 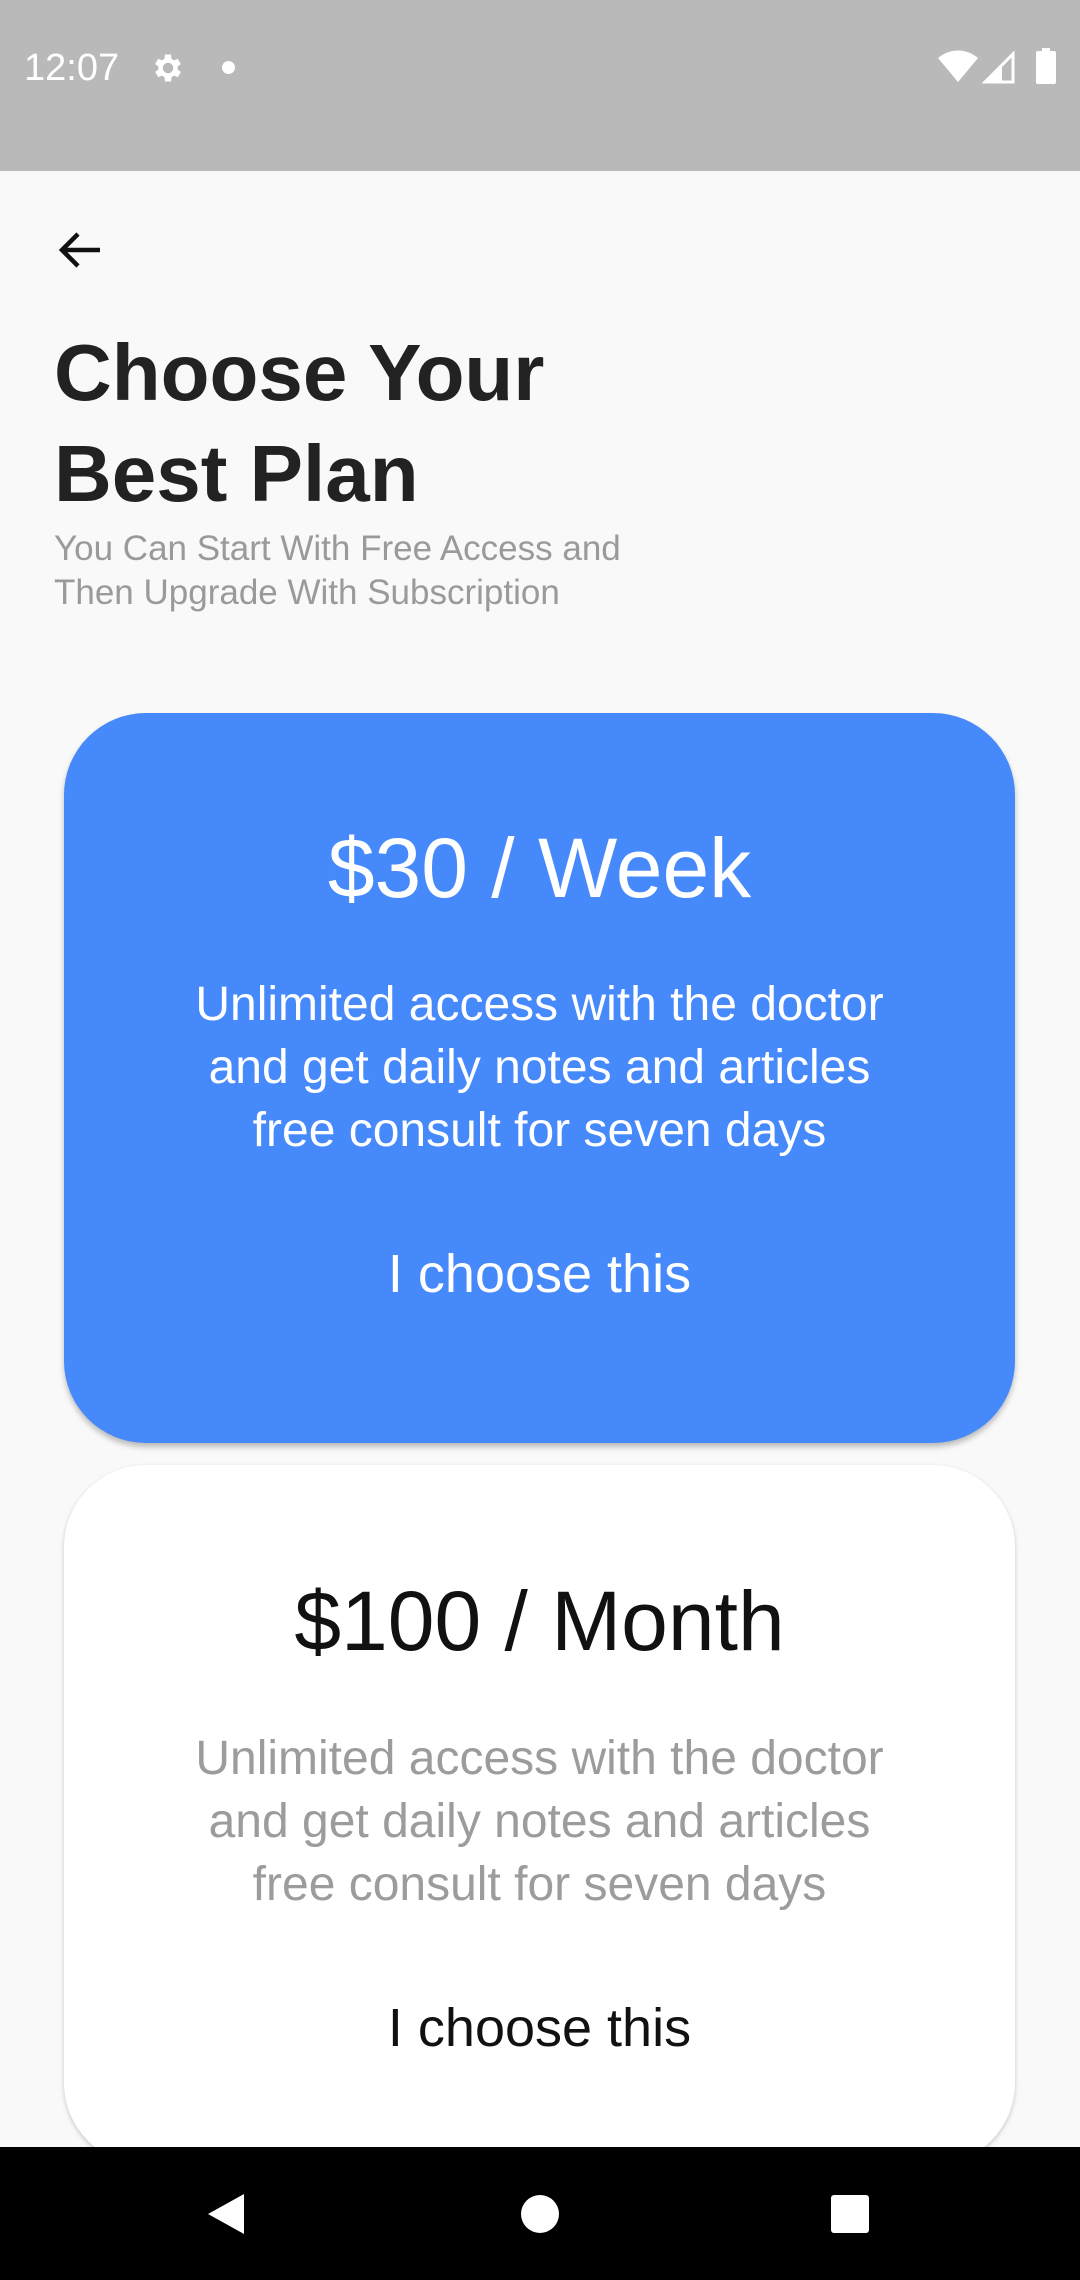 What do you see at coordinates (998, 67) in the screenshot?
I see `cell-signal-icon` at bounding box center [998, 67].